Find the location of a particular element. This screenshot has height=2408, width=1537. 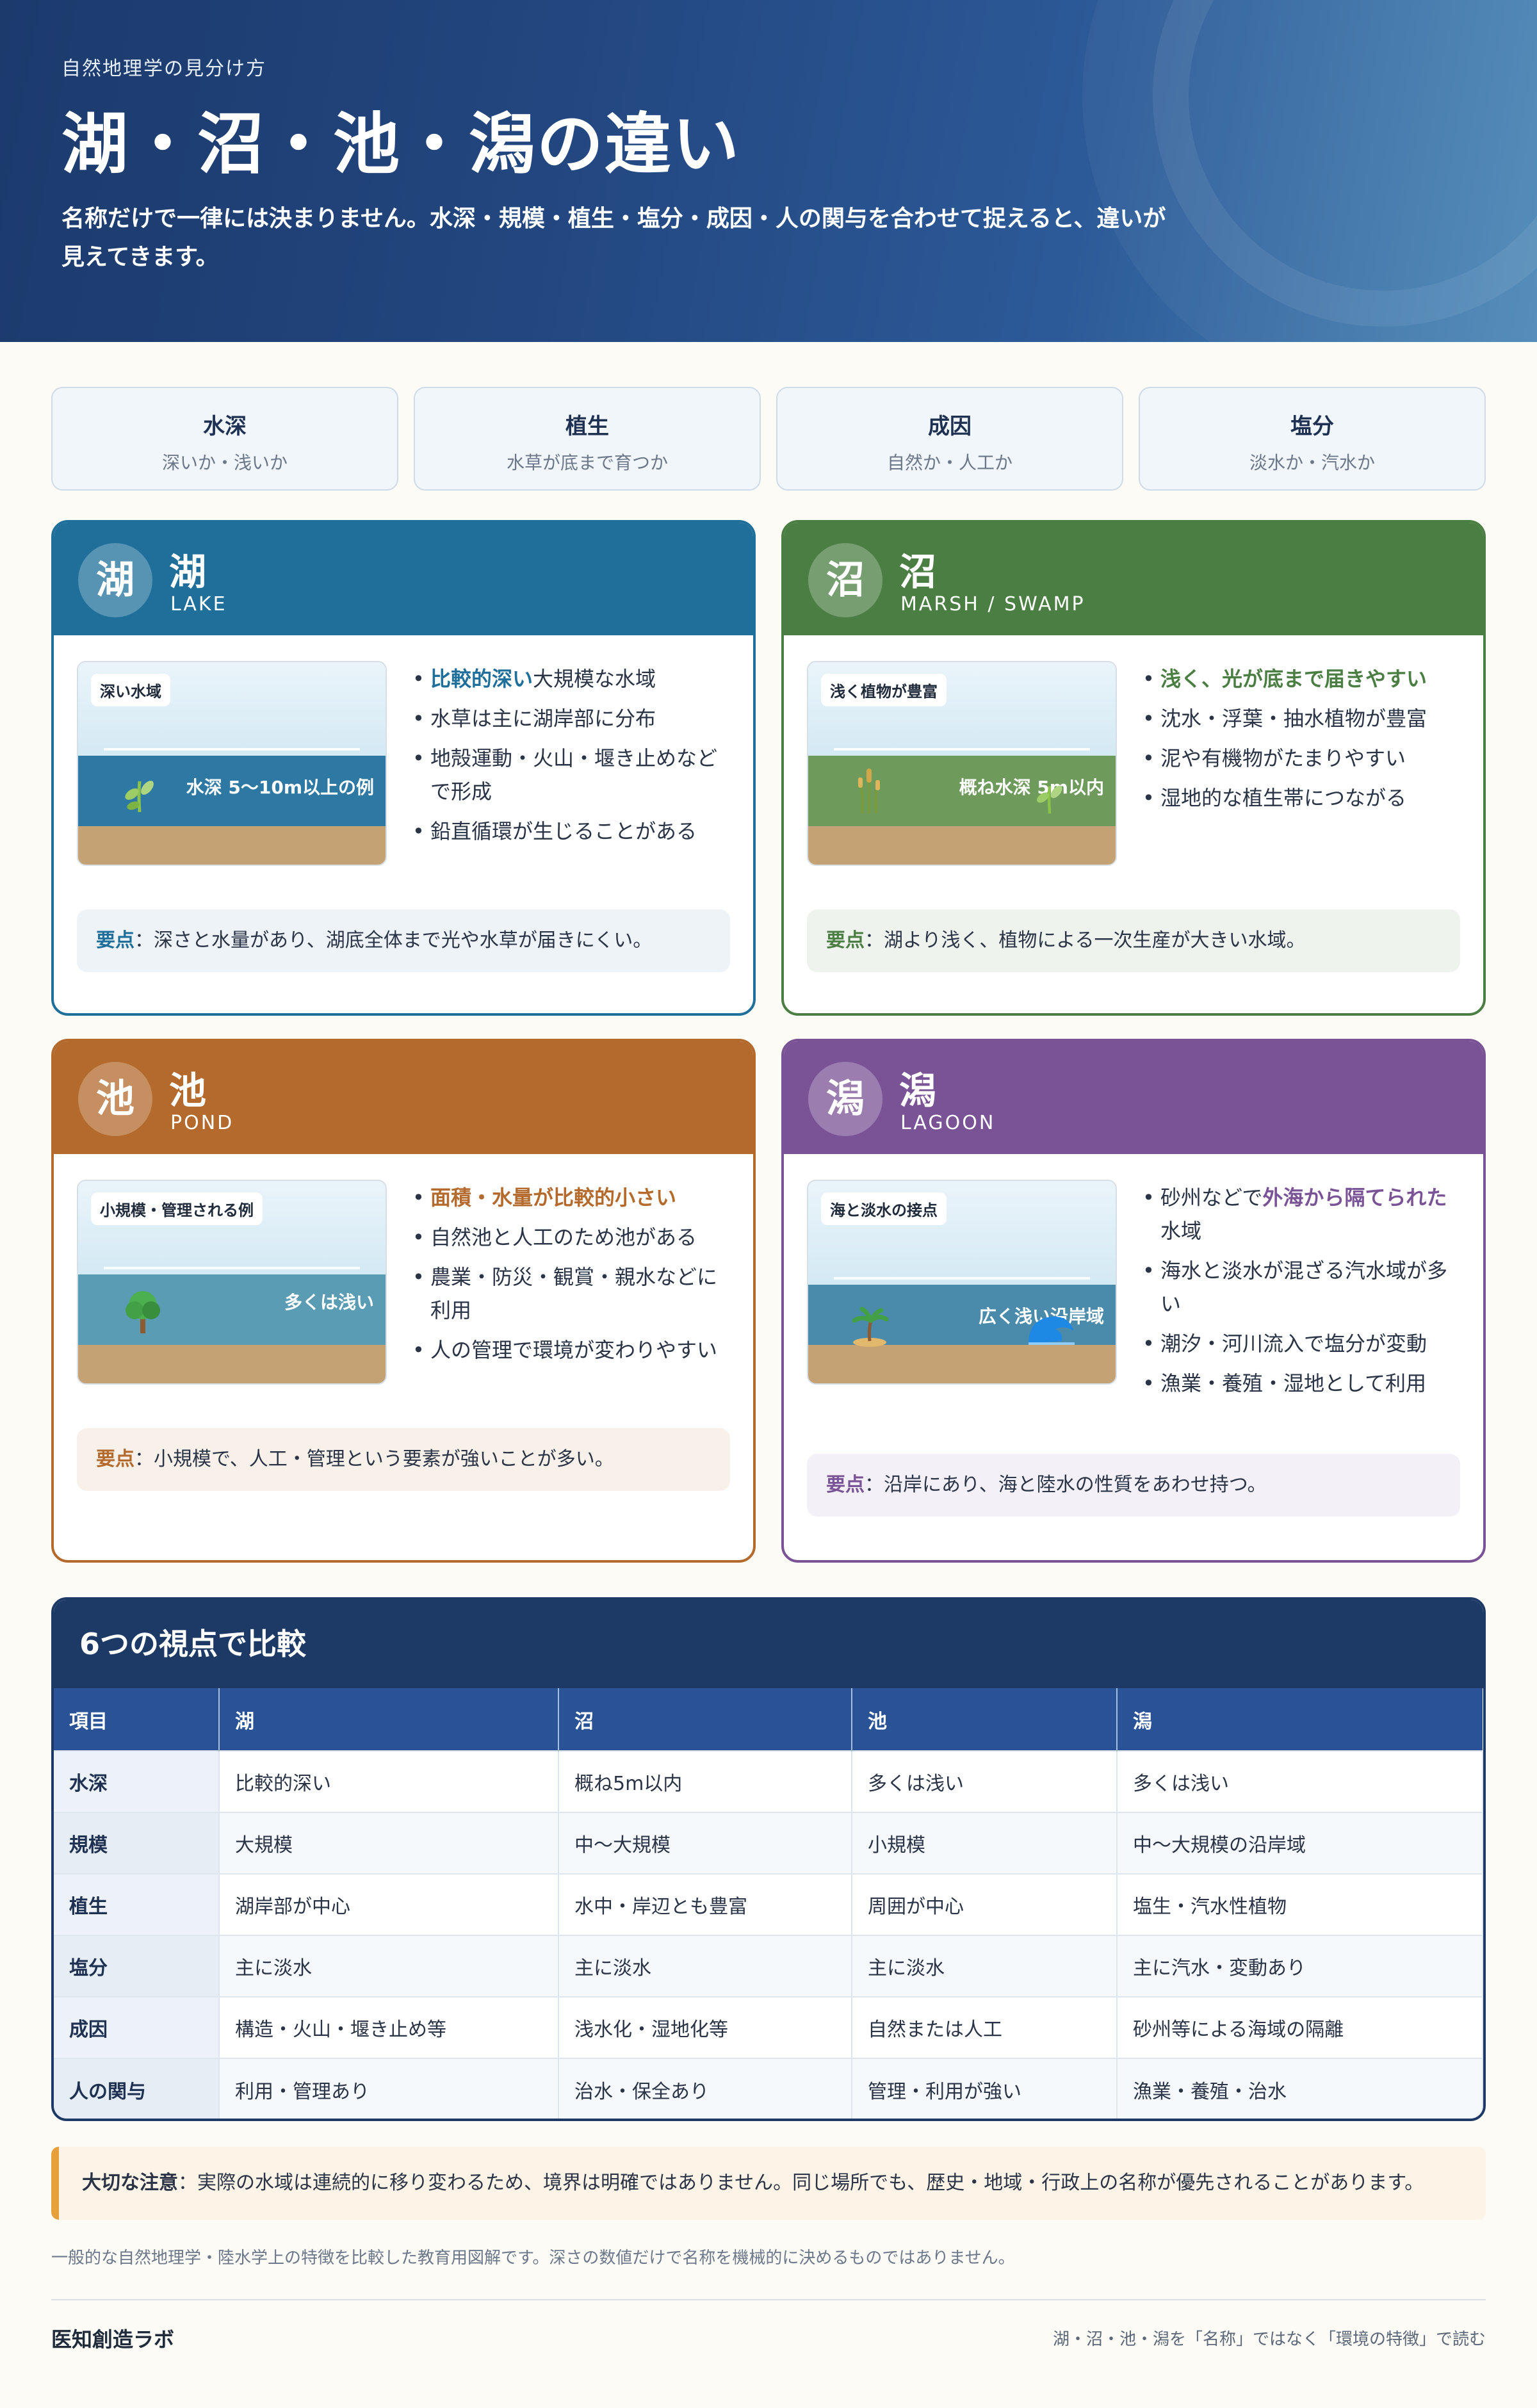

column-header: 潟 is located at coordinates (1300, 1719).